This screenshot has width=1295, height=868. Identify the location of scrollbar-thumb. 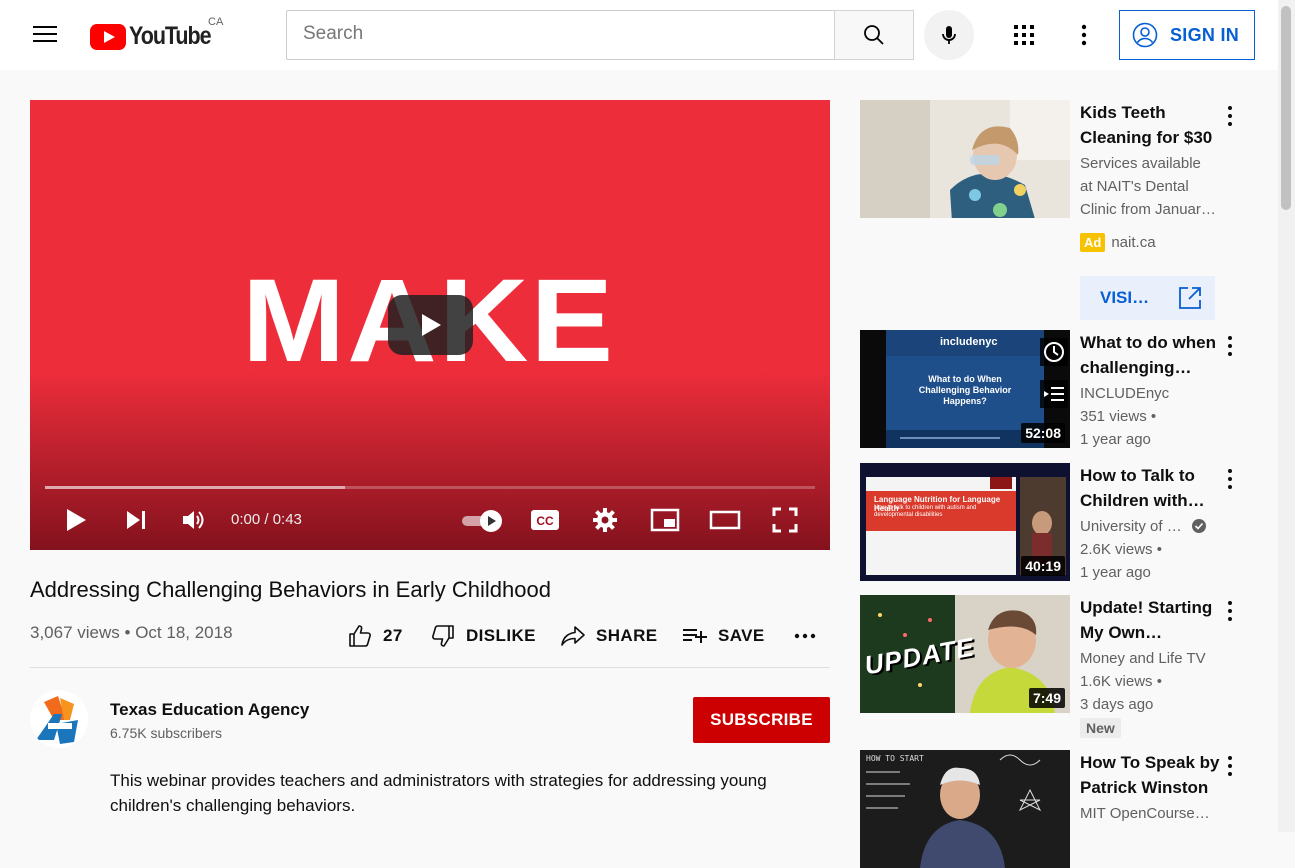
(1286, 108).